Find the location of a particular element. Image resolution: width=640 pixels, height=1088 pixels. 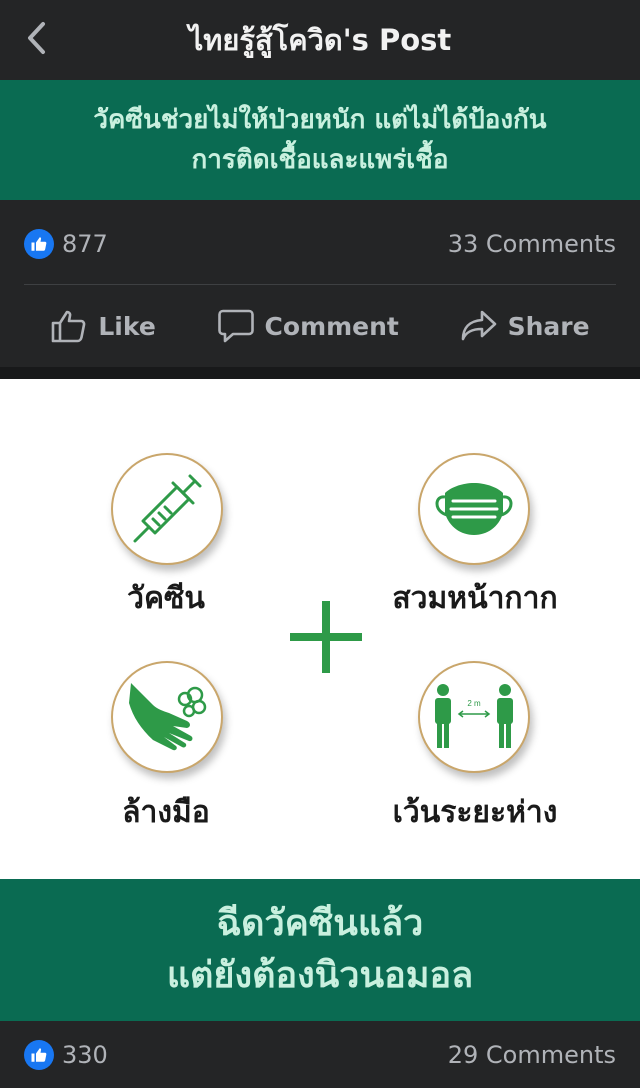

hand-wash-icon is located at coordinates (168, 717).